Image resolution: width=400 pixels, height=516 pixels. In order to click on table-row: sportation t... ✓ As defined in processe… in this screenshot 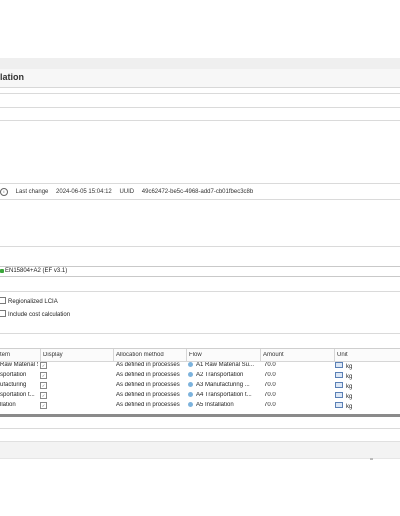, I will do `click(200, 397)`.